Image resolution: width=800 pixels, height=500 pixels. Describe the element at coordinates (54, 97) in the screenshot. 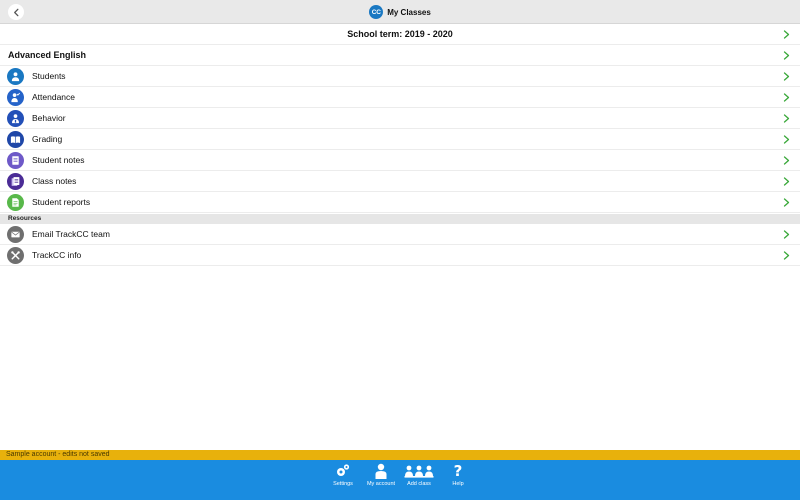

I see `menu-item-label: Attendance` at that location.